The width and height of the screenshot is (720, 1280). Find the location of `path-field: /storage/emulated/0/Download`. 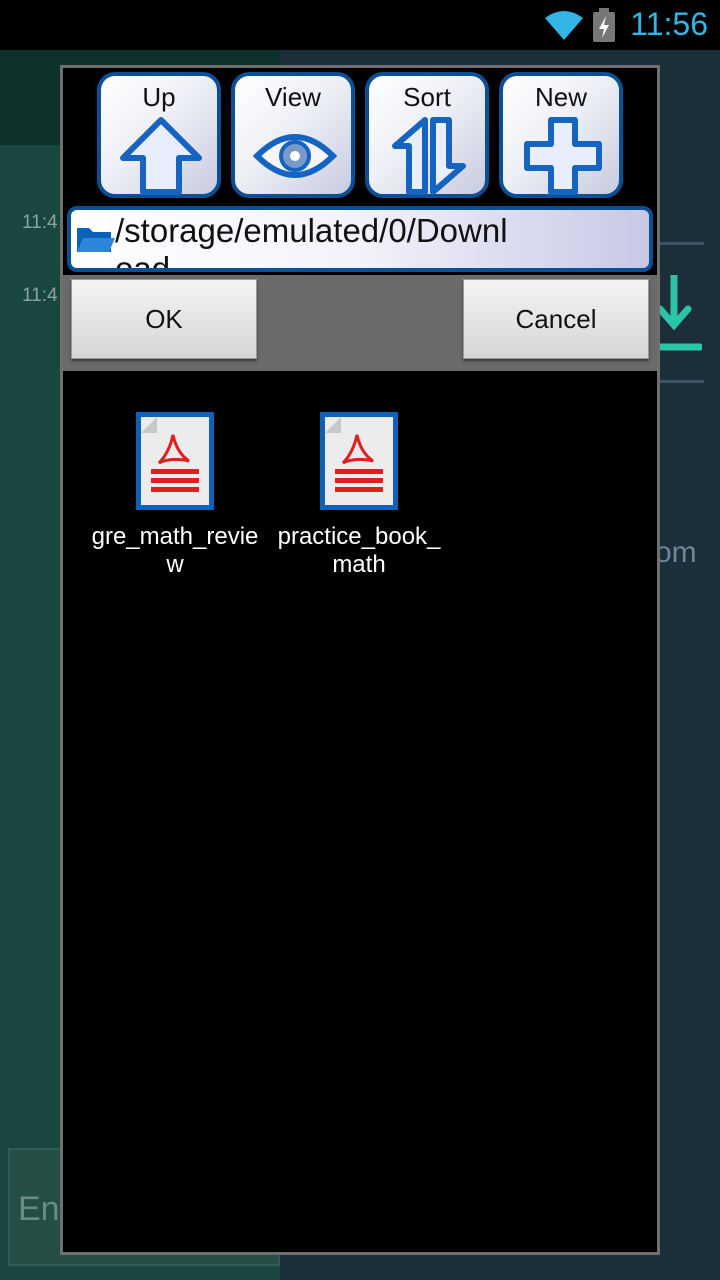

path-field: /storage/emulated/0/Download is located at coordinates (360, 239).